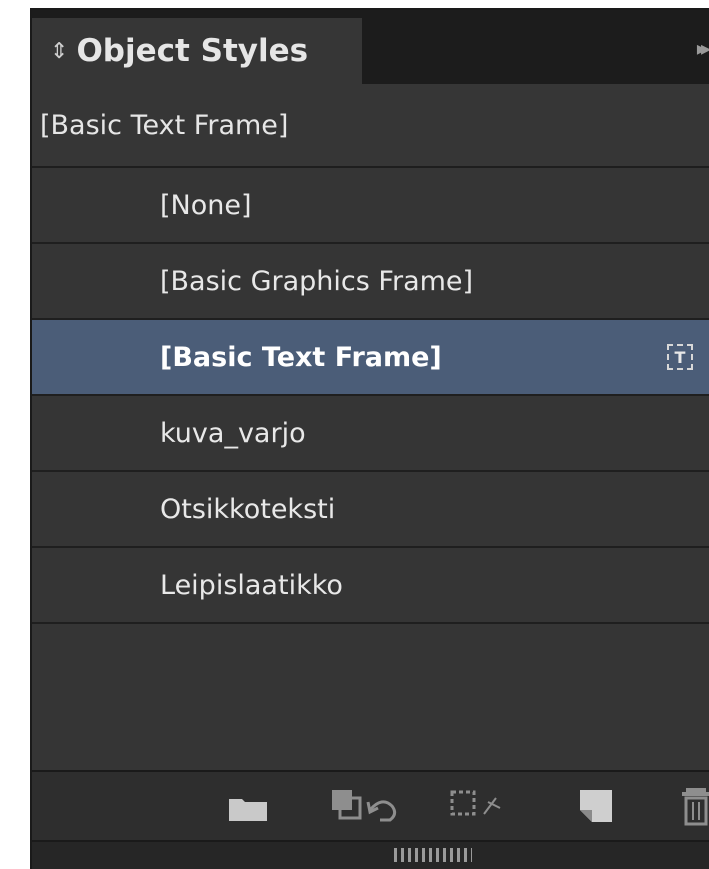 The image size is (709, 869). Describe the element at coordinates (596, 808) in the screenshot. I see `new-style-icon` at that location.